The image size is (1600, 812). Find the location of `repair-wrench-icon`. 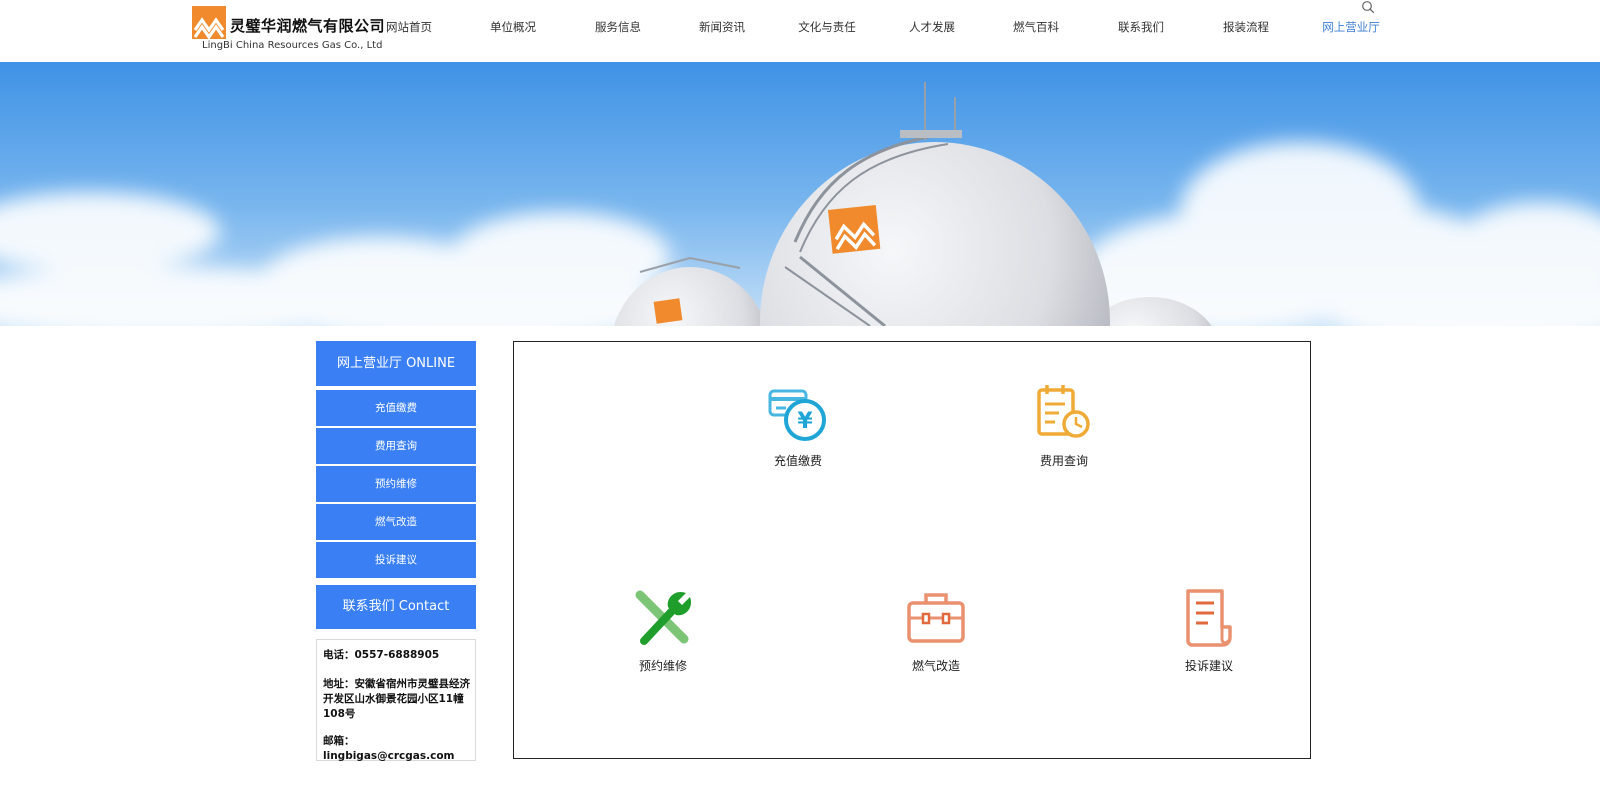

repair-wrench-icon is located at coordinates (663, 617).